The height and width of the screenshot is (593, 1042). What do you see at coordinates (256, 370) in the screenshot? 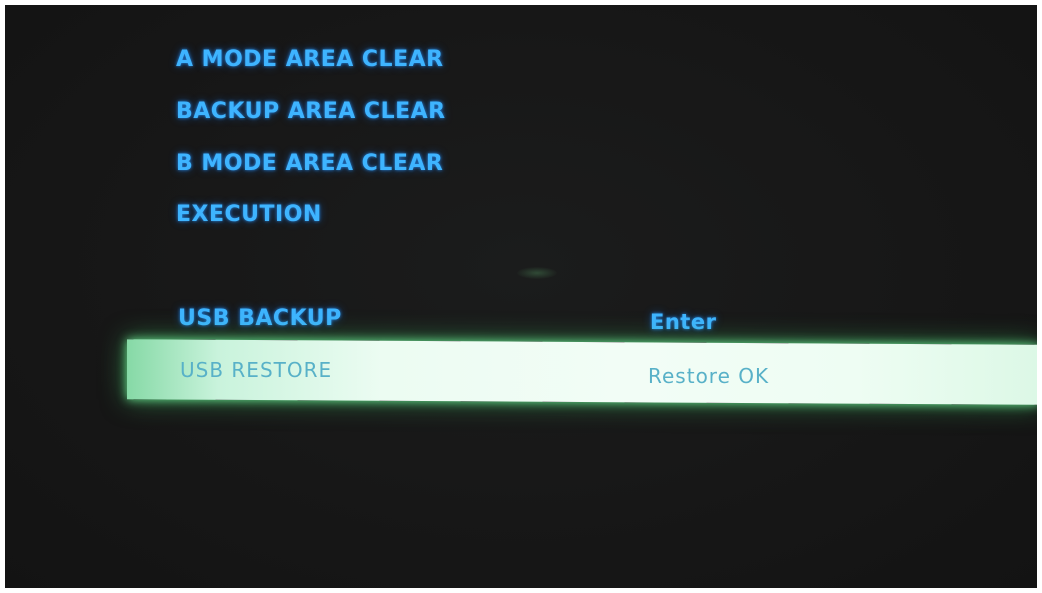
I see `menu-item-usb-restore: USB RESTORE` at bounding box center [256, 370].